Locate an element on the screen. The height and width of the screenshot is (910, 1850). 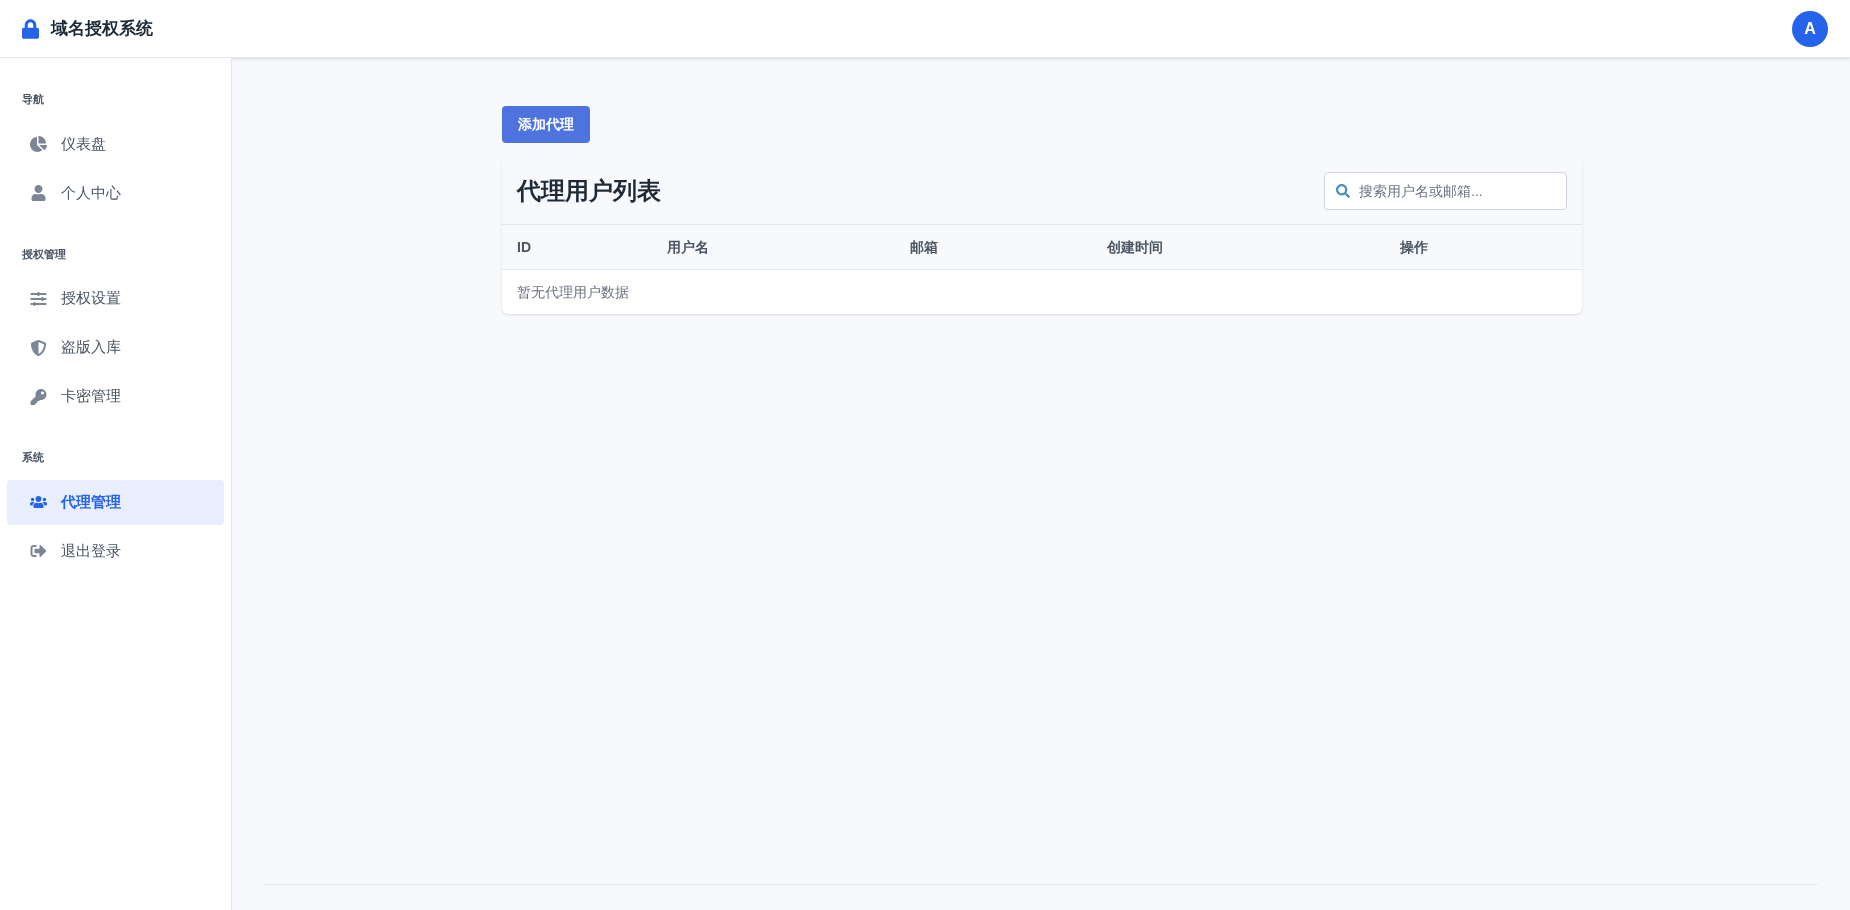
sliders-icon is located at coordinates (38, 298).